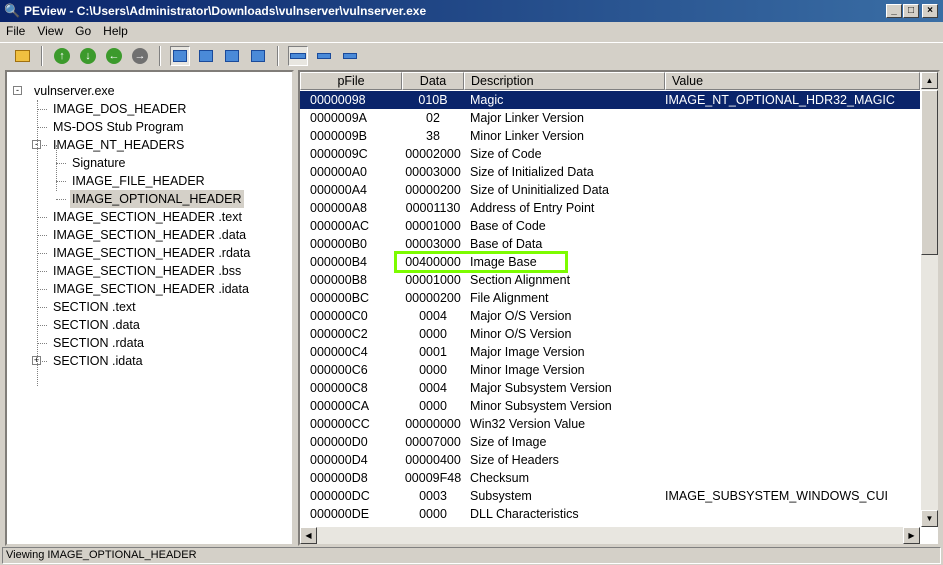 The image size is (943, 565). Describe the element at coordinates (83, 31) in the screenshot. I see `menu-go: Go` at that location.